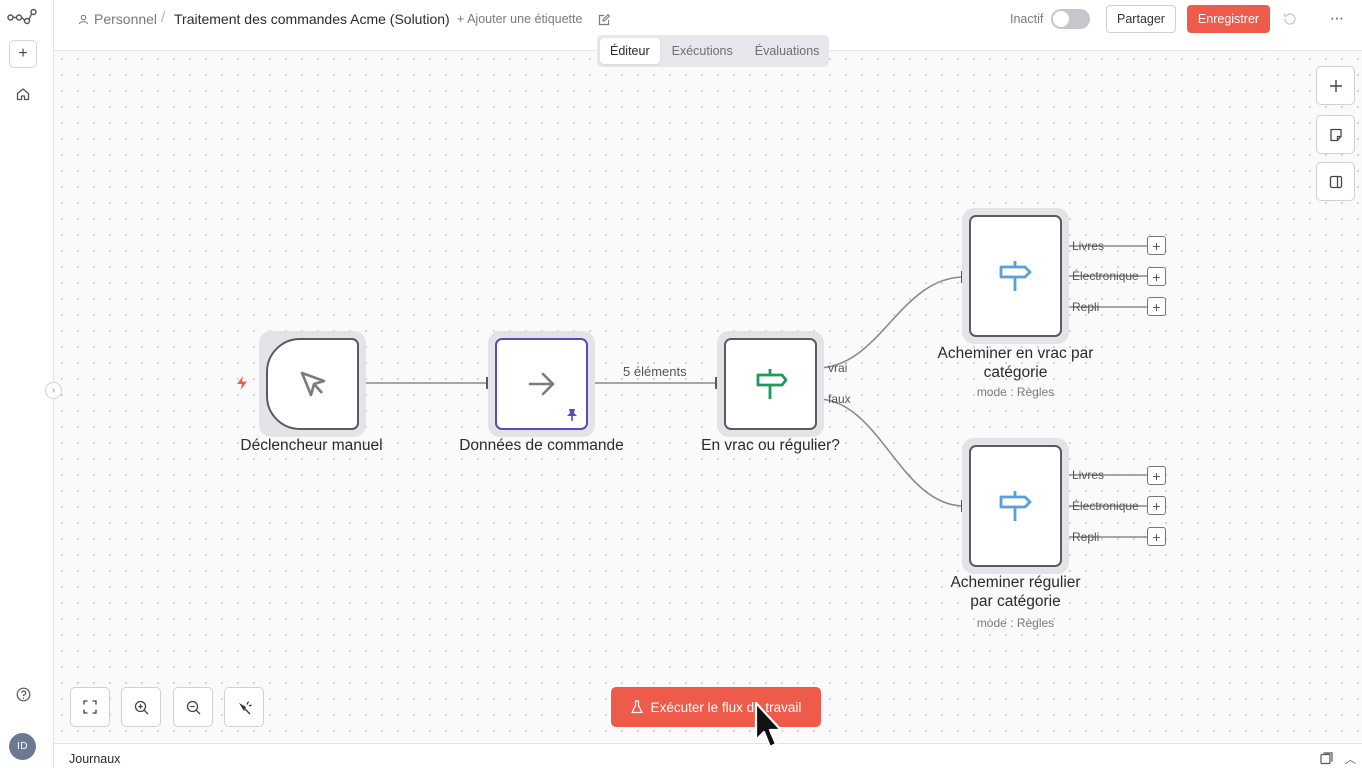 The image size is (1362, 768). I want to click on fit-view-icon, so click(90, 707).